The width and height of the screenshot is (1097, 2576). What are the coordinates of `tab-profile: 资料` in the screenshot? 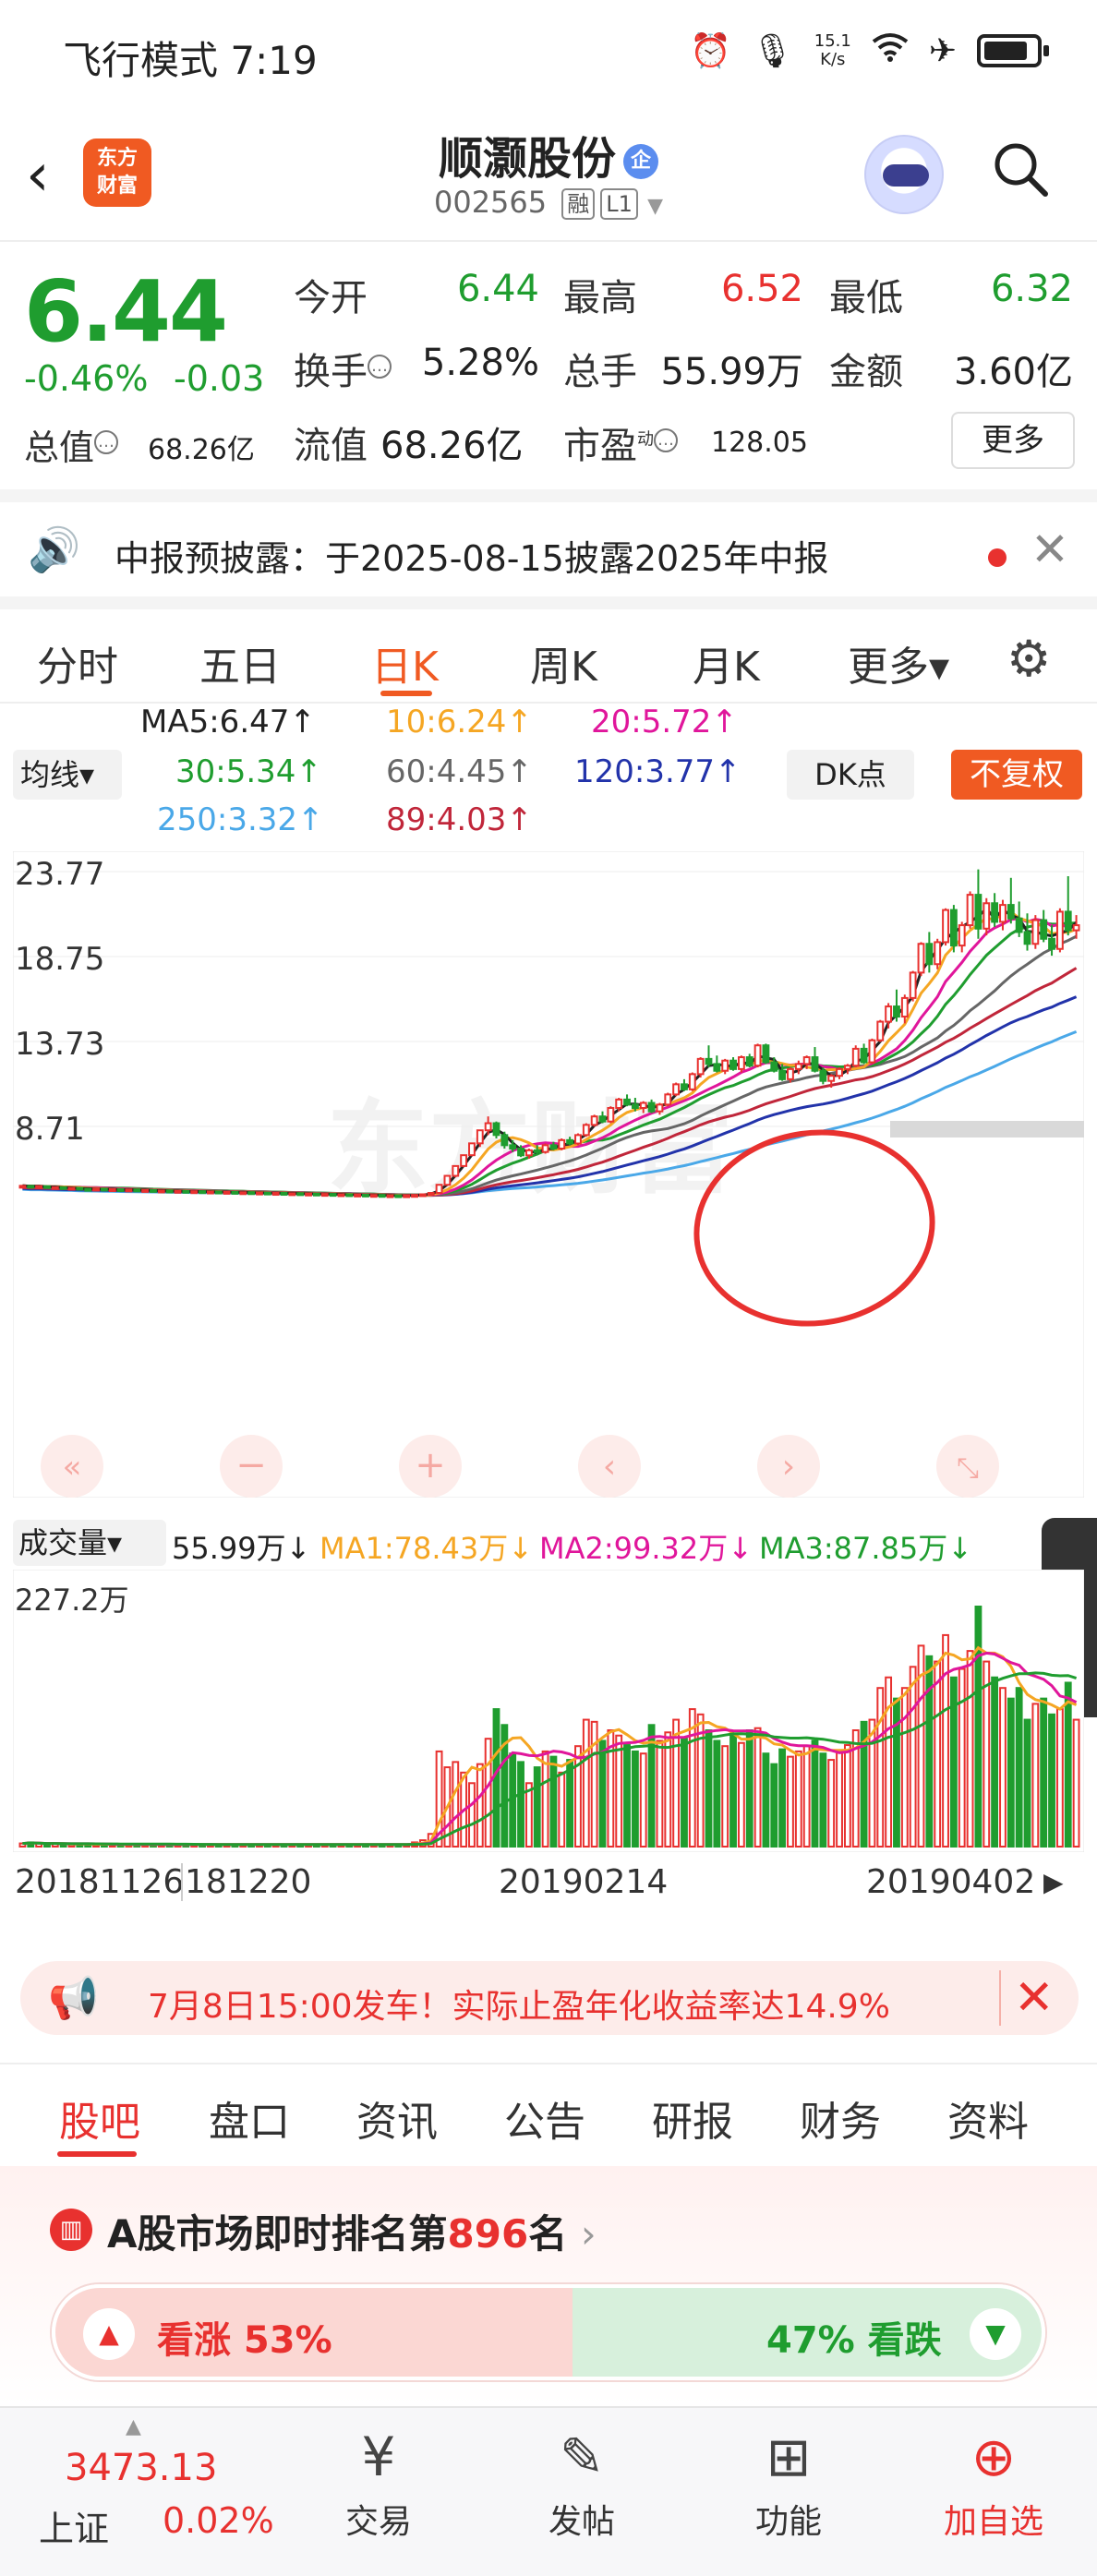 It's located at (988, 2118).